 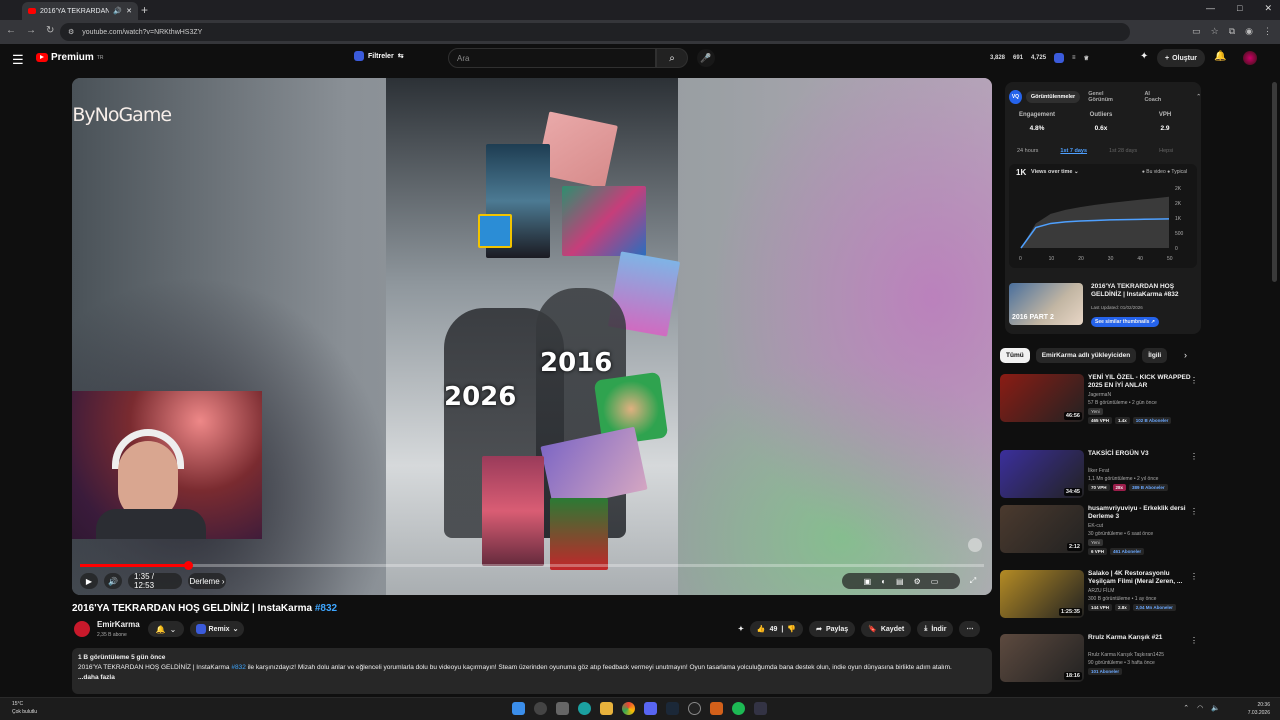 I want to click on fullscreen-icon: ⤢, so click(x=973, y=581).